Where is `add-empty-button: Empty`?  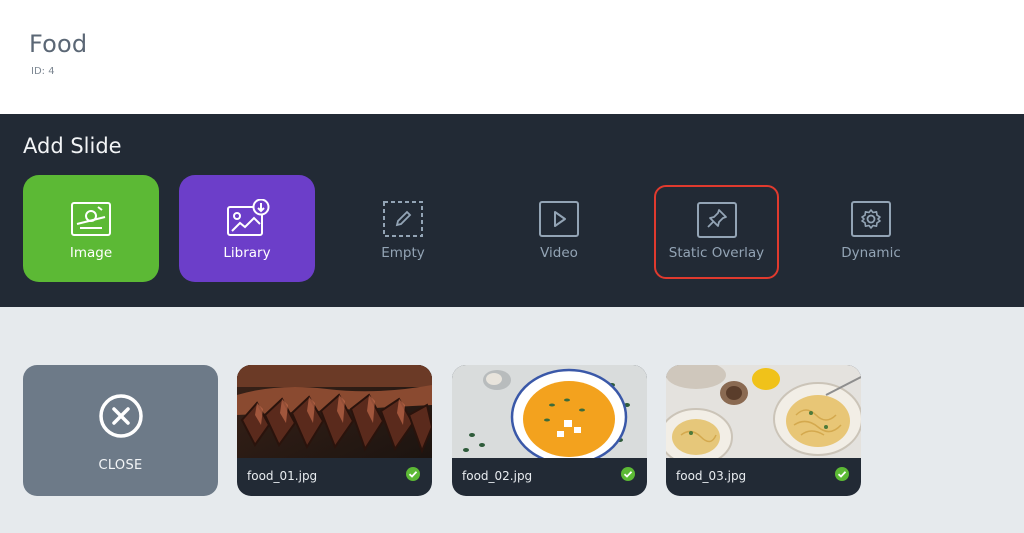
add-empty-button: Empty is located at coordinates (403, 228).